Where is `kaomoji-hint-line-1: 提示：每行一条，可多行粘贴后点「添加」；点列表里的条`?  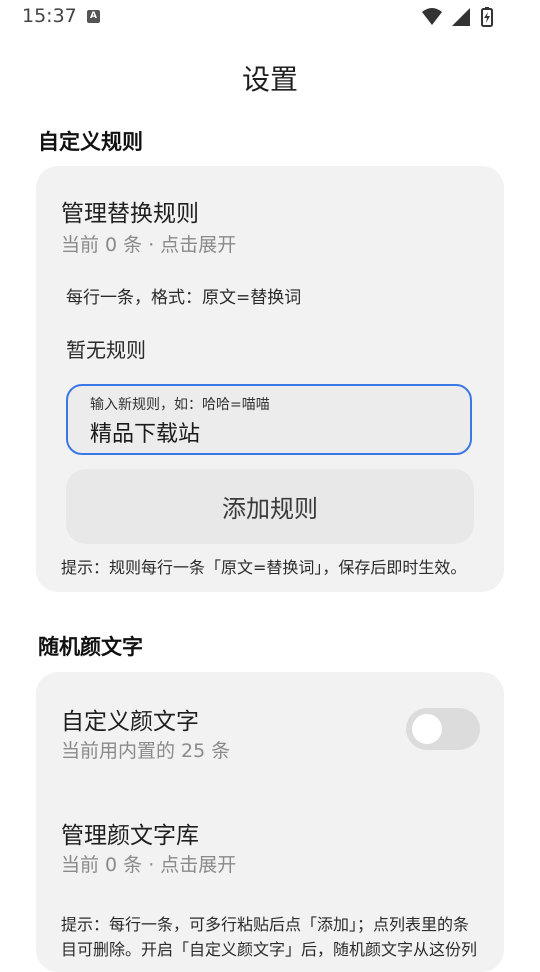
kaomoji-hint-line-1: 提示：每行一条，可多行粘贴后点「添加」；点列表里的条 is located at coordinates (265, 924).